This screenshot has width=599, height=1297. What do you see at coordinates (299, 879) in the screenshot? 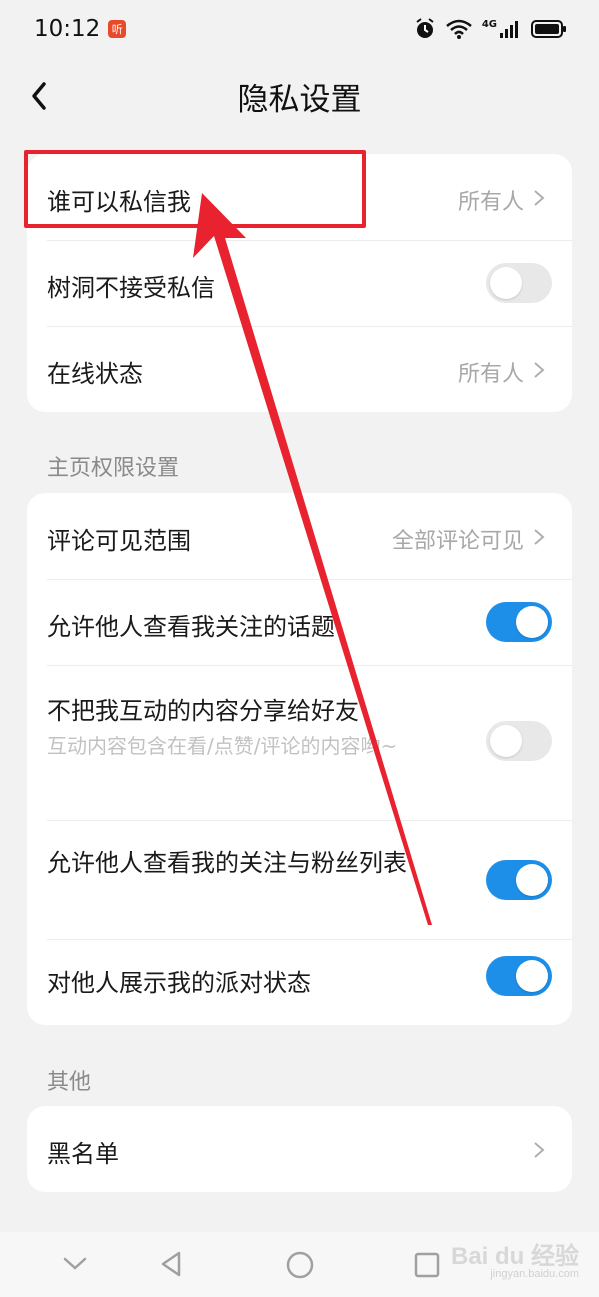
I see `allow-view-follow-list-row: 允许他人查看我的关注与粉丝列表` at bounding box center [299, 879].